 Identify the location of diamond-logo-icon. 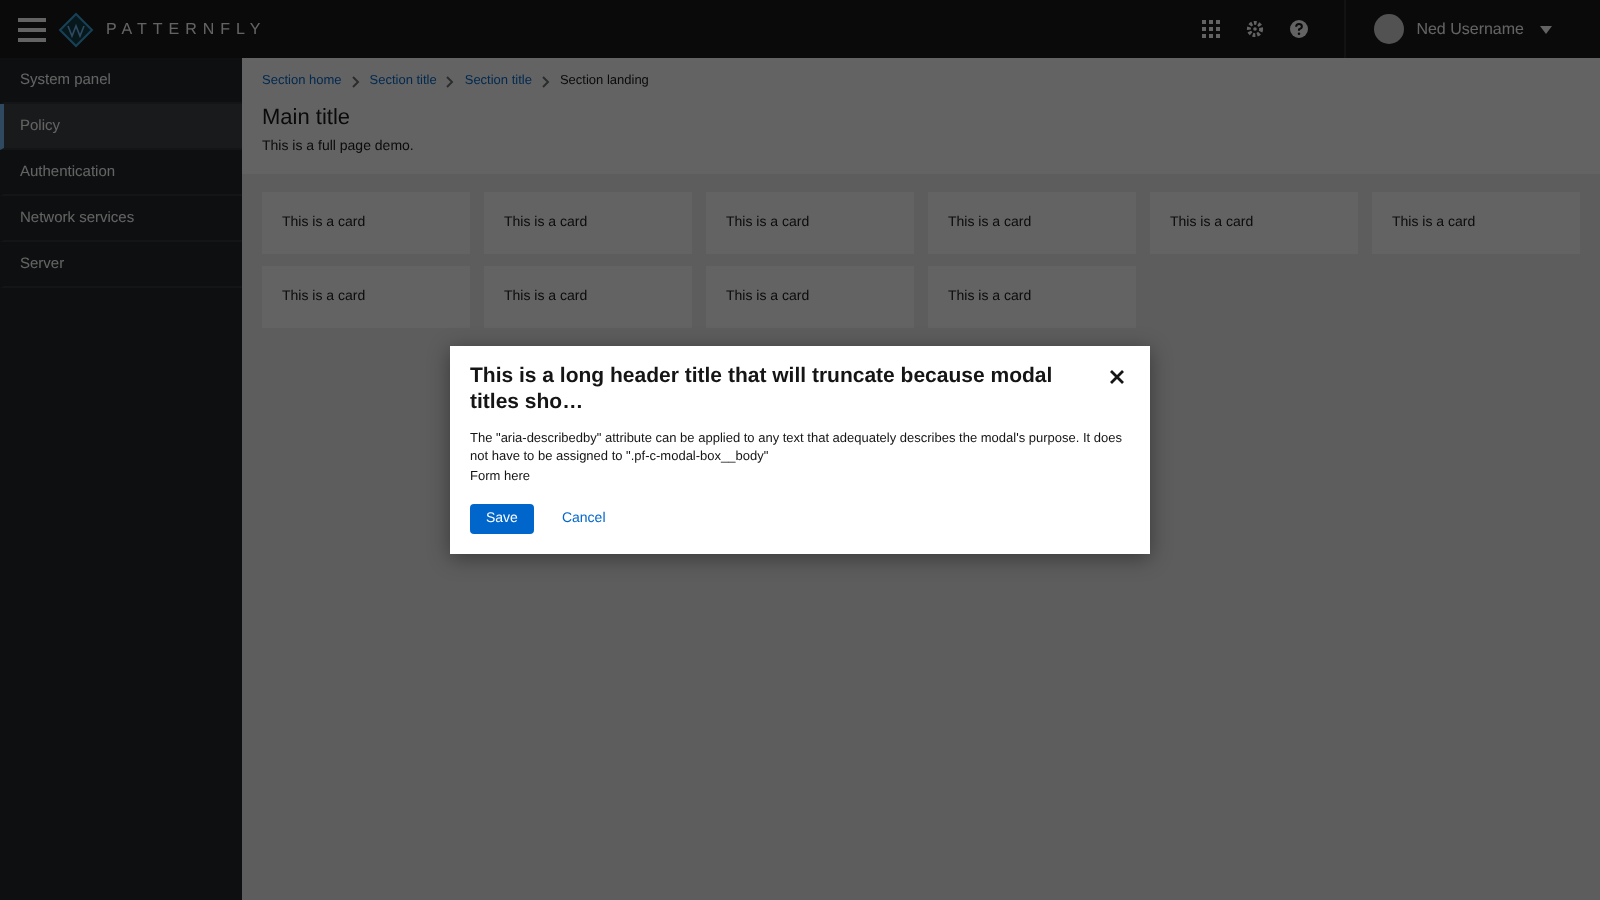
(76, 29).